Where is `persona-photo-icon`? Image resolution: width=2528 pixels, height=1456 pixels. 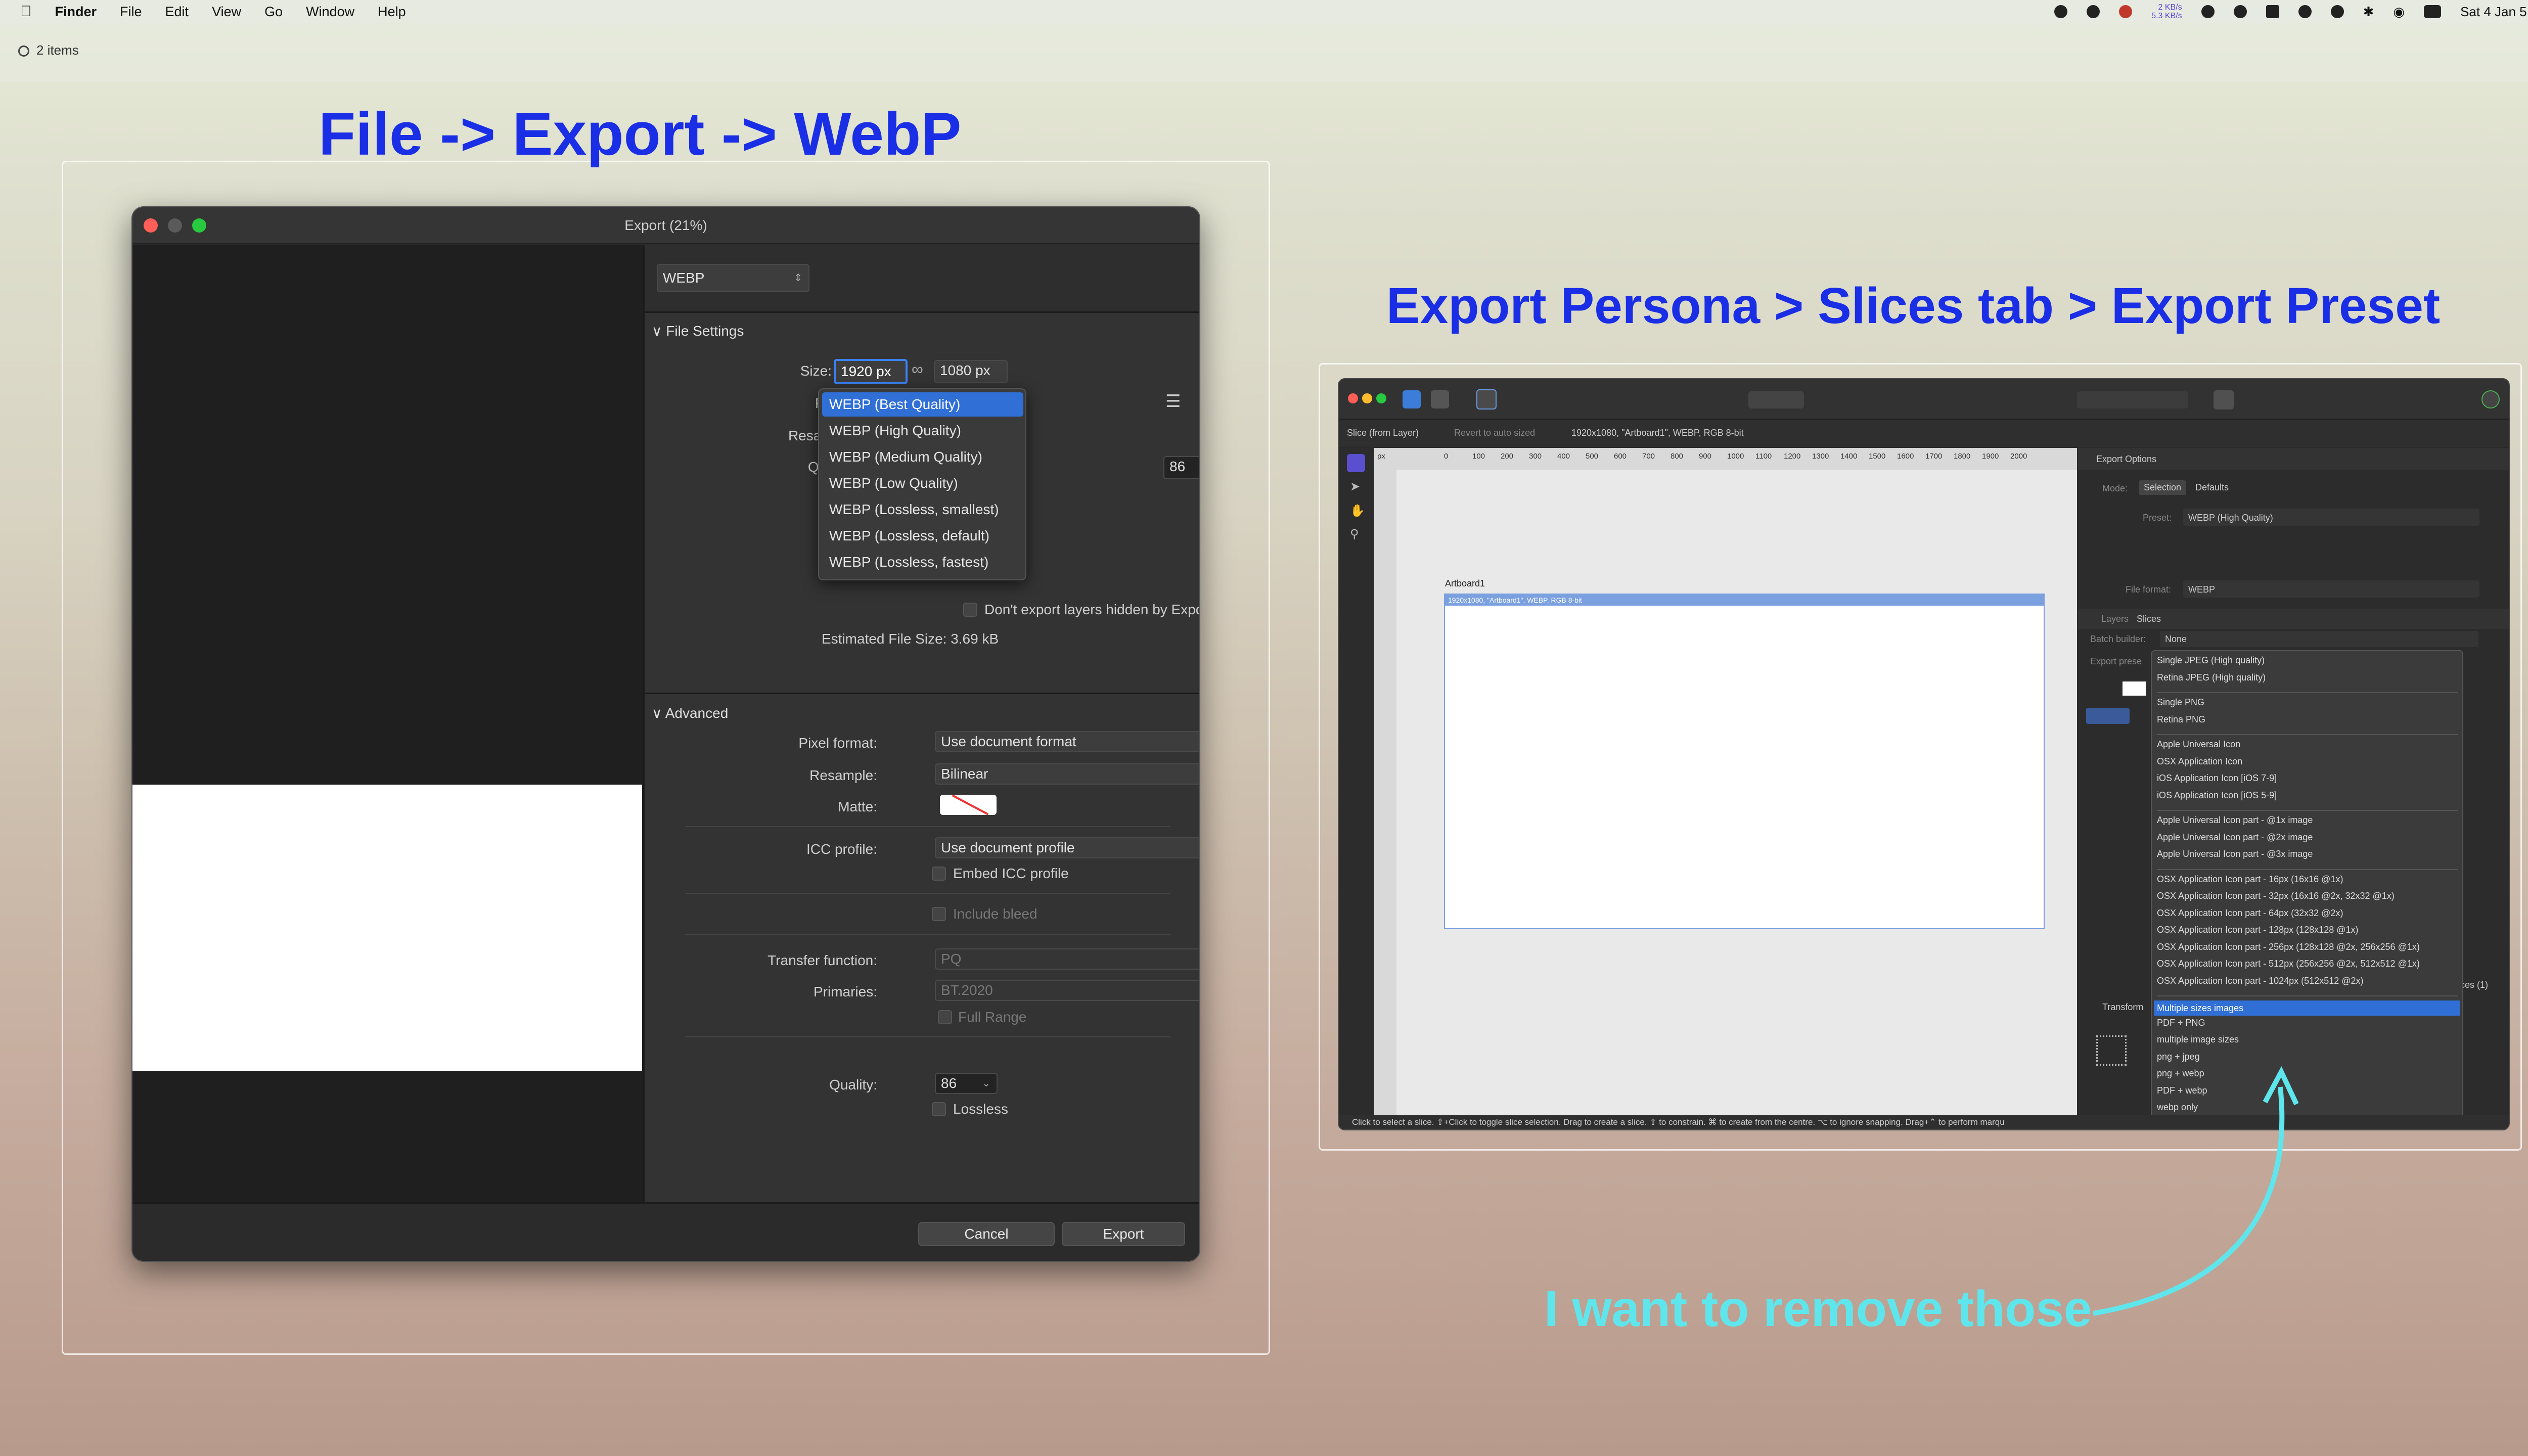 persona-photo-icon is located at coordinates (1412, 399).